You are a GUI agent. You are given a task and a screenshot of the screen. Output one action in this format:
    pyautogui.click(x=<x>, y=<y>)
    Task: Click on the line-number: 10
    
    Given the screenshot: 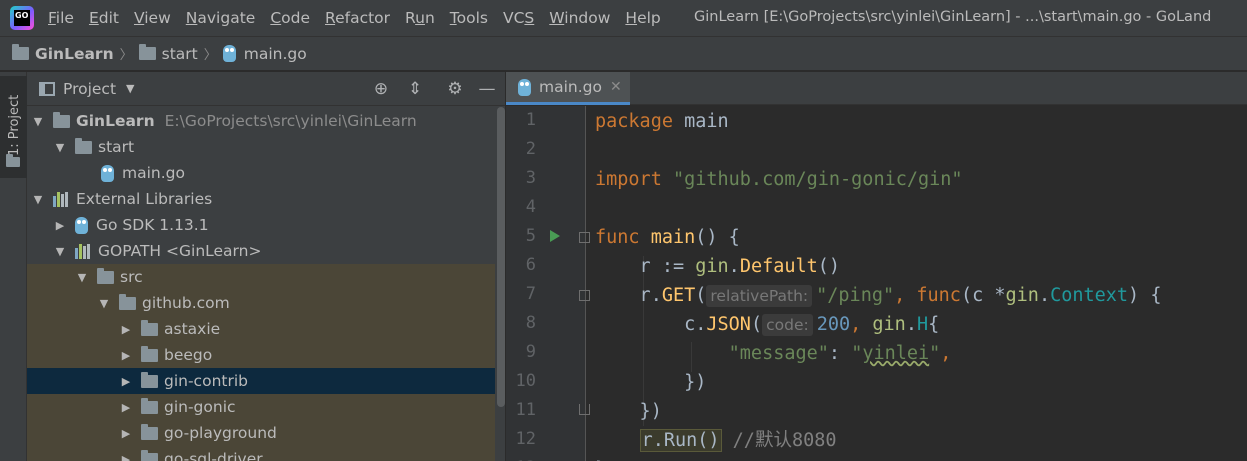 What is the action you would take?
    pyautogui.click(x=525, y=381)
    